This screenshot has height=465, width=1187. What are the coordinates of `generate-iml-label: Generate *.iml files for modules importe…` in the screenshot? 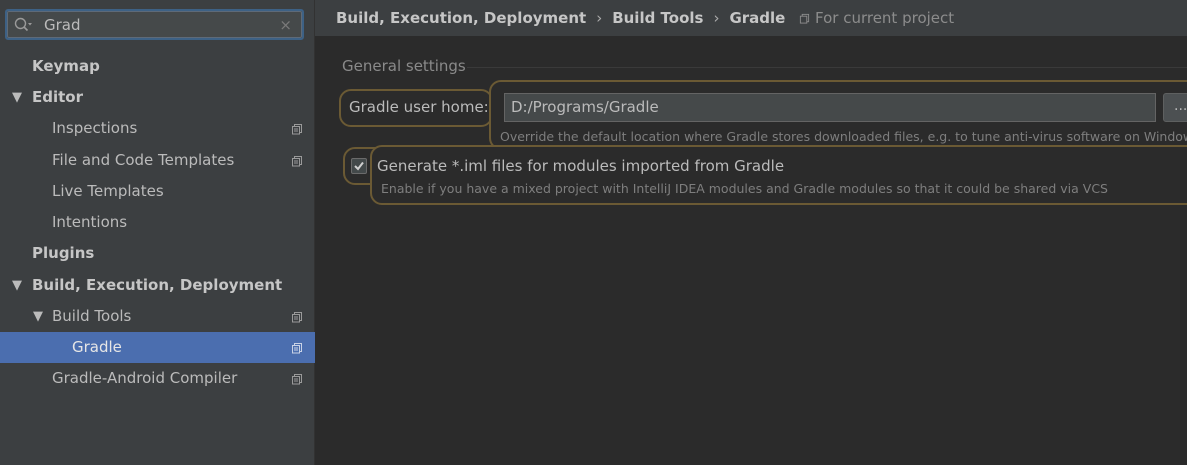 It's located at (580, 166).